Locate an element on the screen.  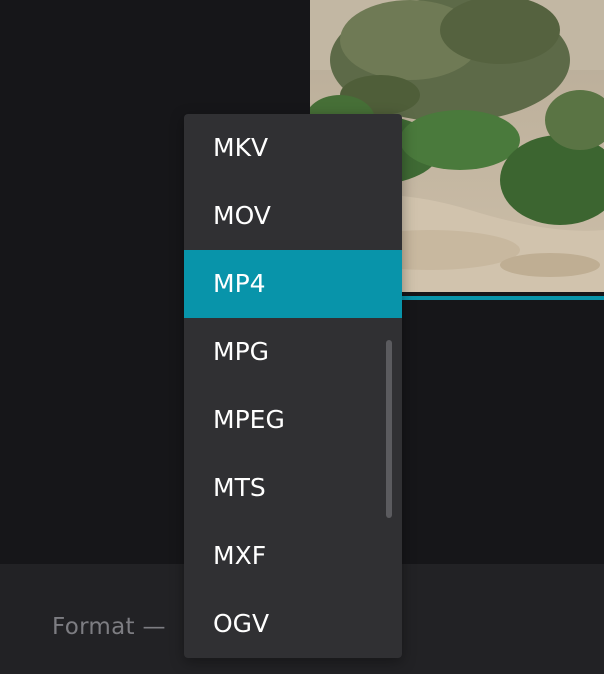
format-option-ogv: OGV is located at coordinates (293, 624).